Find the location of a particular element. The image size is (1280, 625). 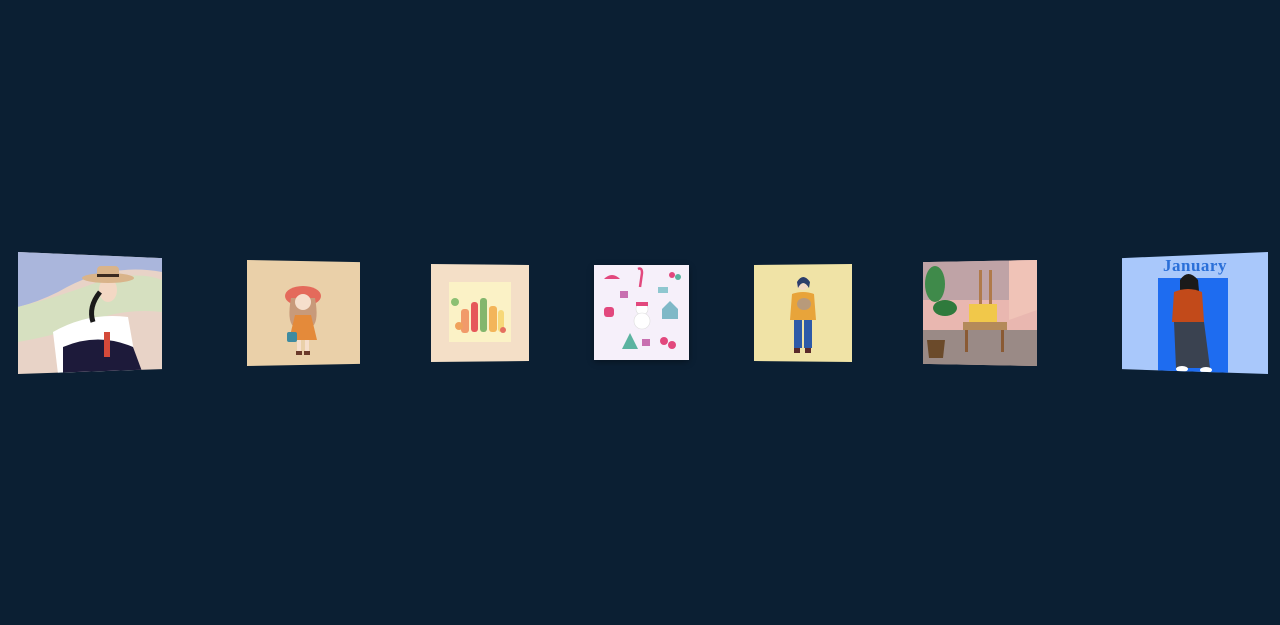

woman-holding-cat-illustration is located at coordinates (803, 313).